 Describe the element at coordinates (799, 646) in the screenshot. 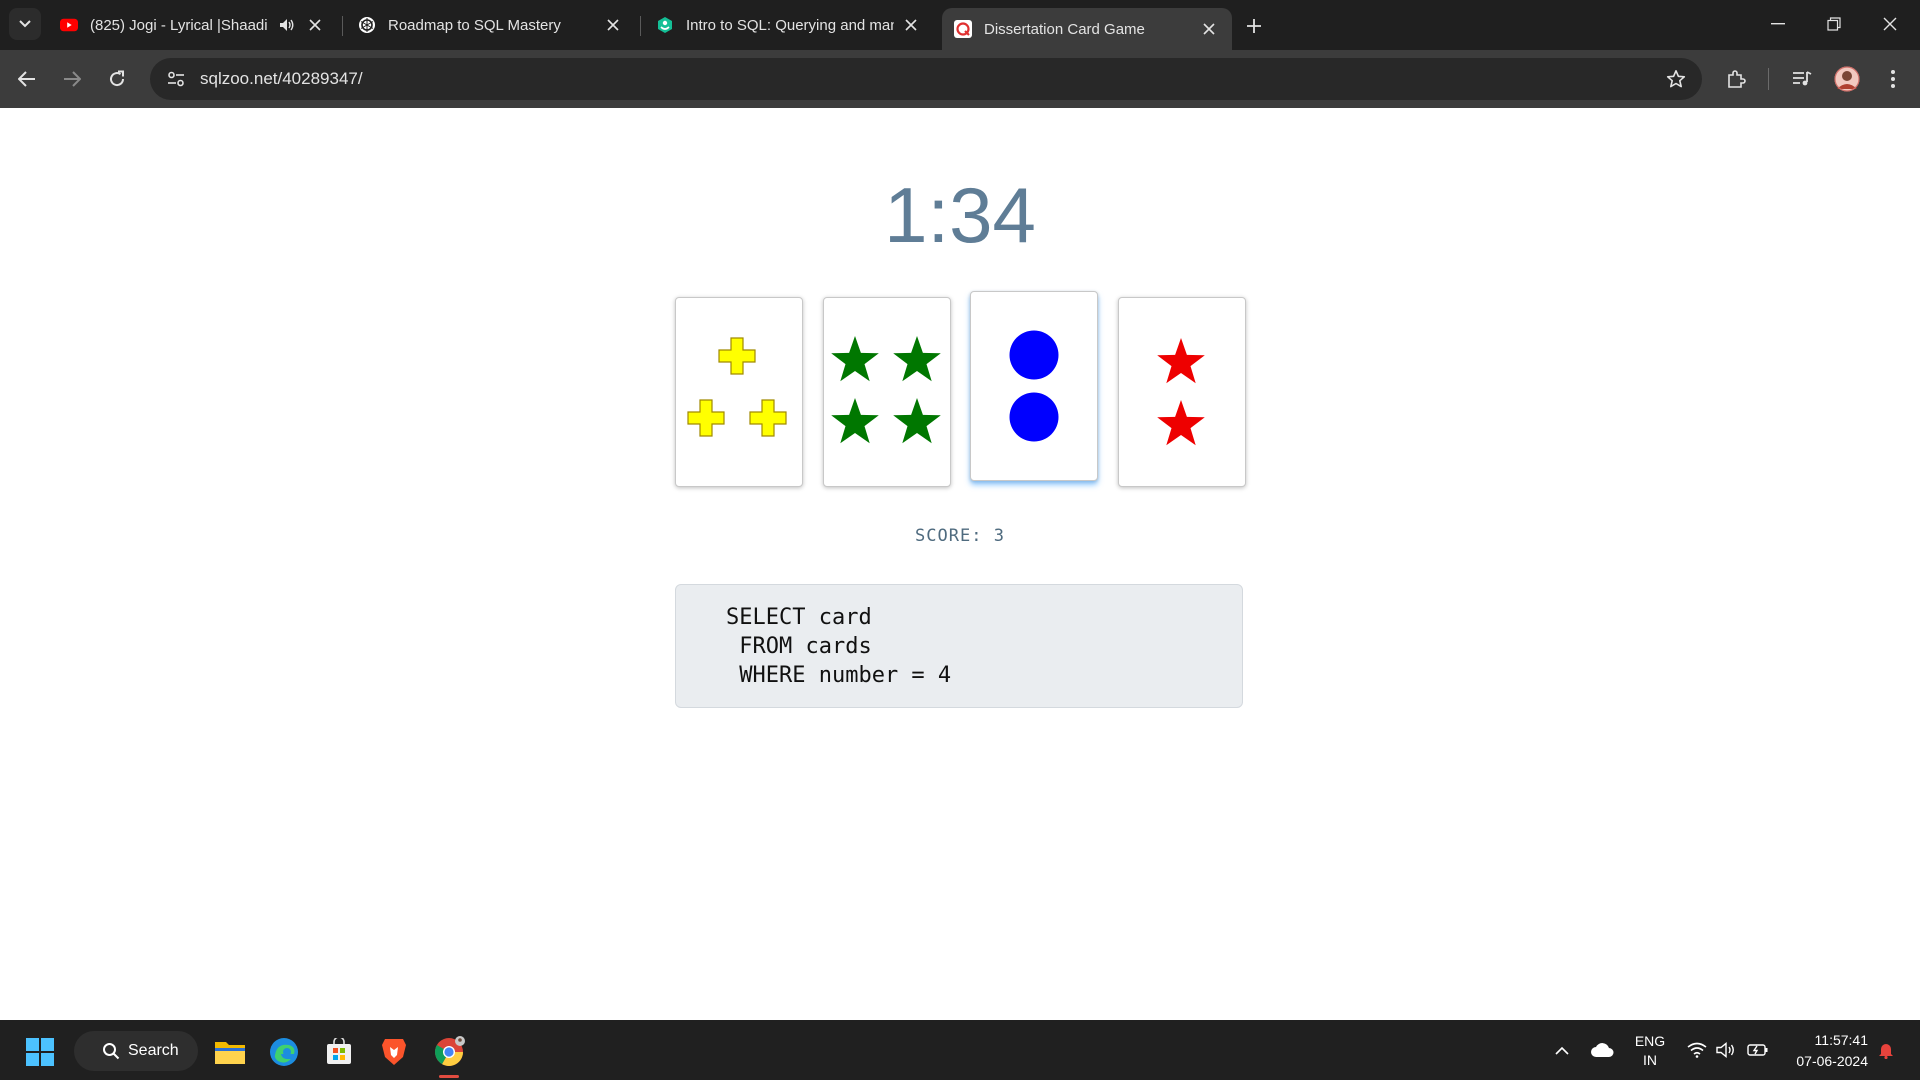

I see `query-line: FROM cards` at that location.